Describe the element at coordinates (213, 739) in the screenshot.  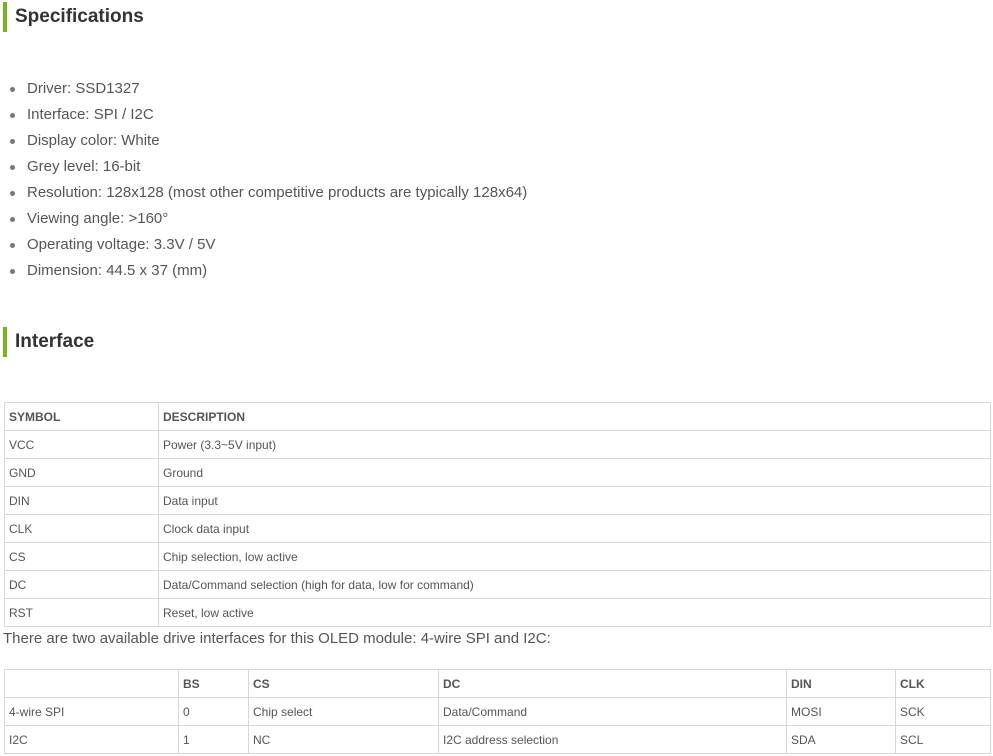
I see `cell-bs: 1` at that location.